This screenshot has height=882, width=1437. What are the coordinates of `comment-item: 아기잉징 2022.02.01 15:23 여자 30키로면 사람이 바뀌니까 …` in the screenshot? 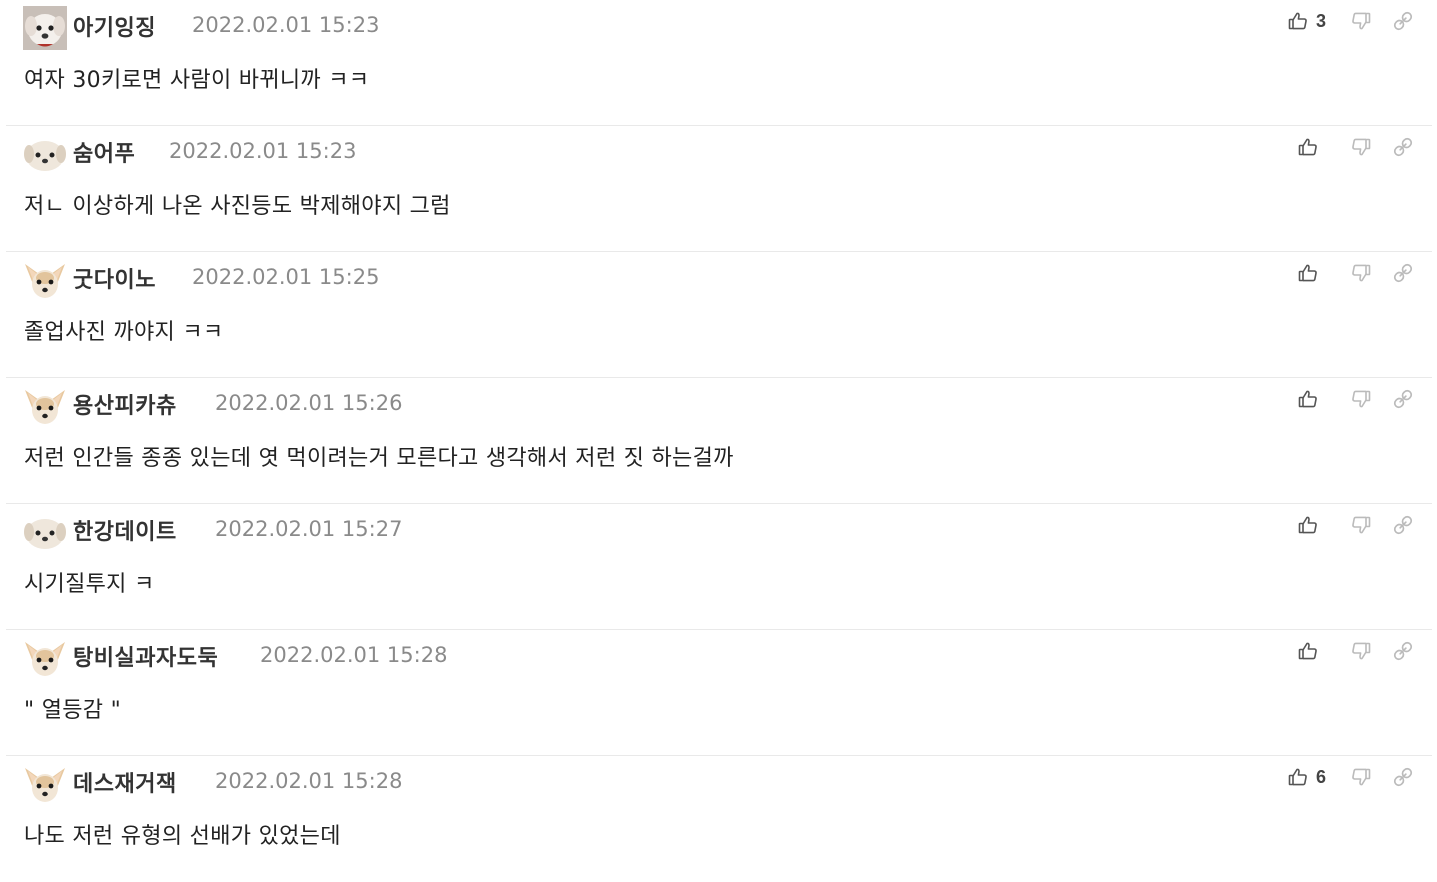 It's located at (719, 63).